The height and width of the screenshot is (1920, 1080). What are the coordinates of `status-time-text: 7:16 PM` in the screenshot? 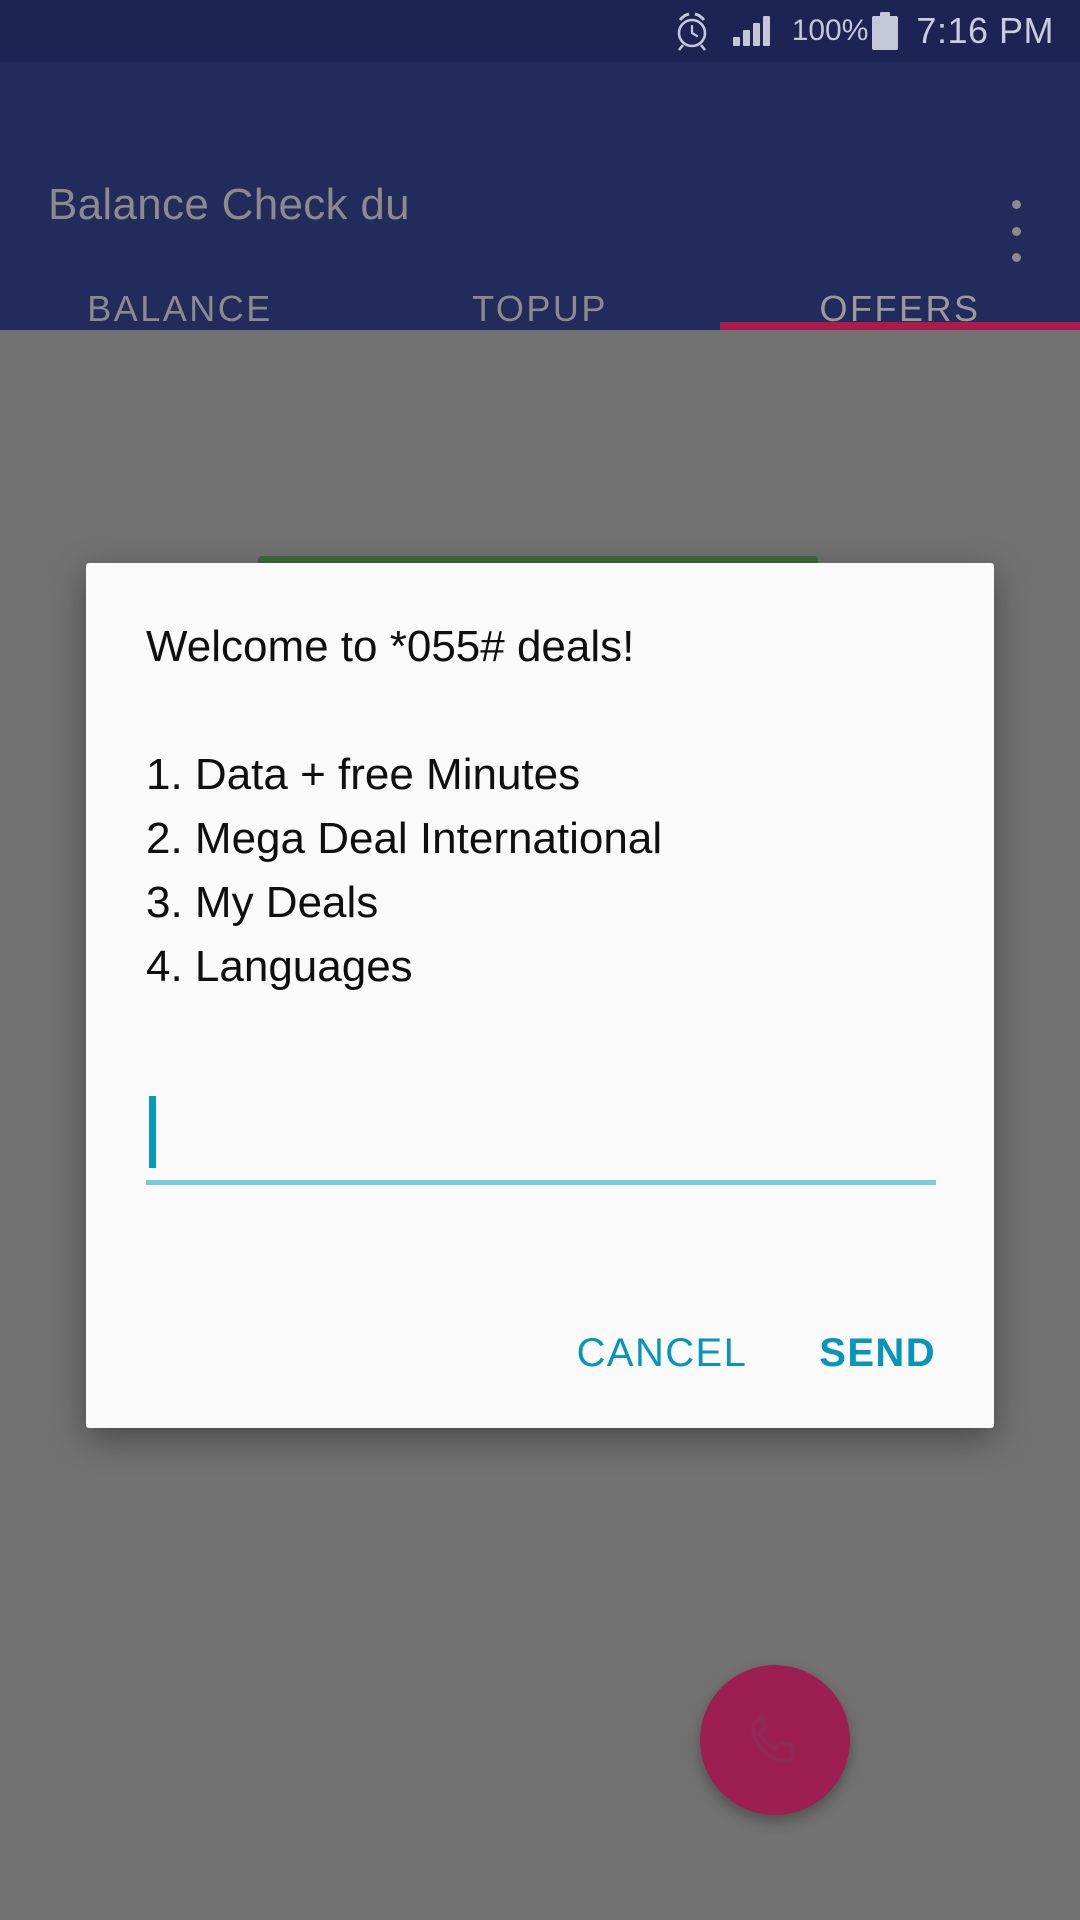 It's located at (985, 30).